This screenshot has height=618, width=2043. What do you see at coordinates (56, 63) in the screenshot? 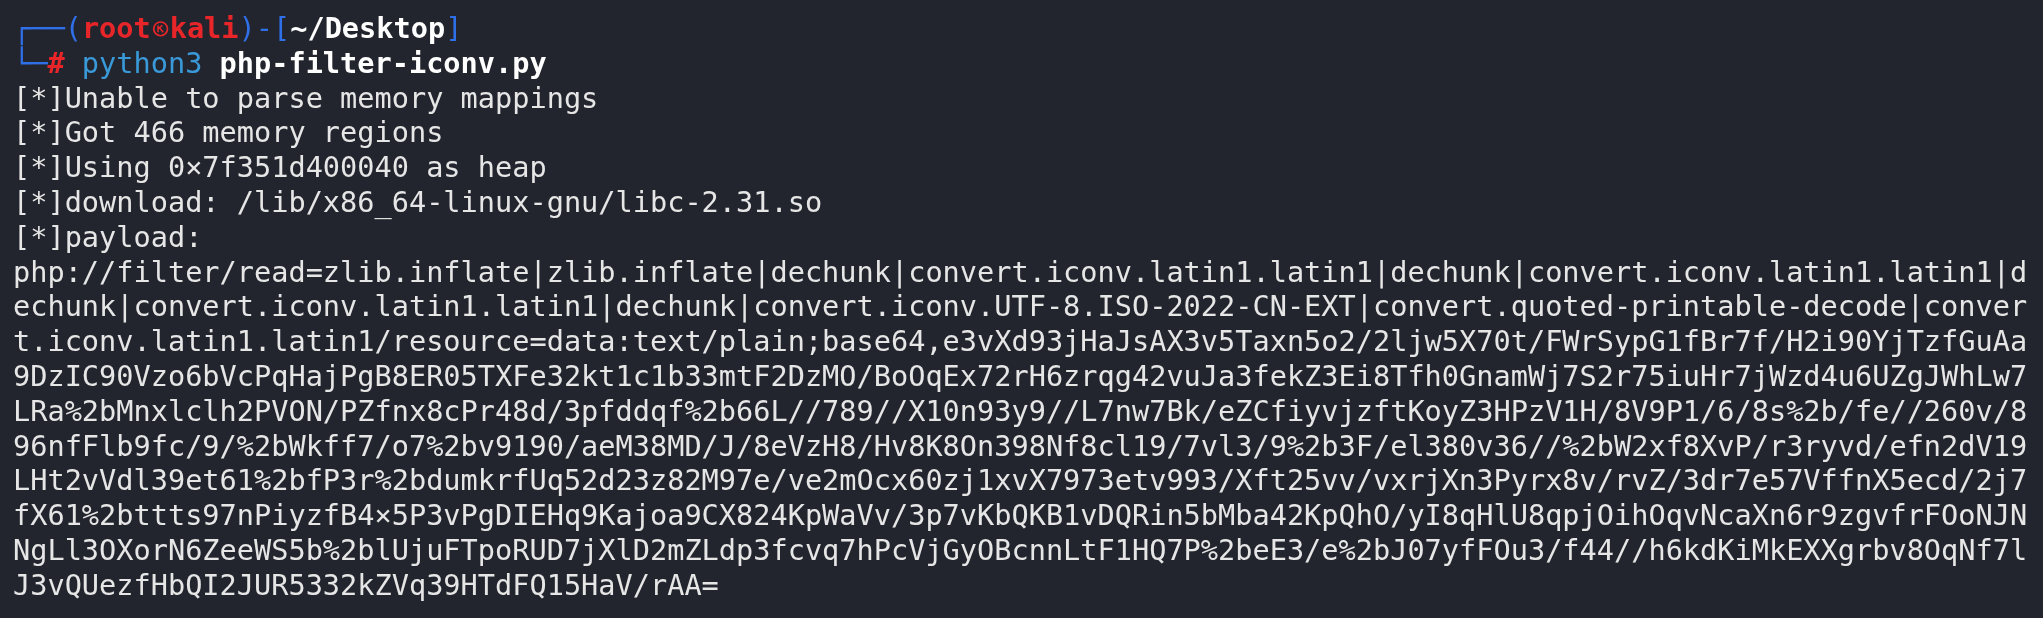
I see `prompt-symbol: #` at bounding box center [56, 63].